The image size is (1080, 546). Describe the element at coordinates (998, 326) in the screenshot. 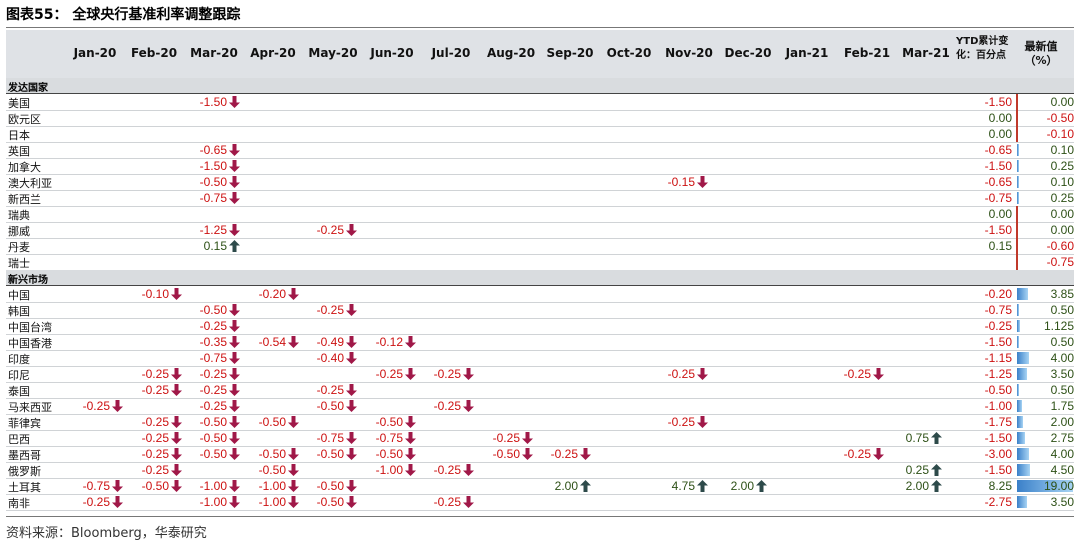

I see `ytd-value: -0.25` at that location.